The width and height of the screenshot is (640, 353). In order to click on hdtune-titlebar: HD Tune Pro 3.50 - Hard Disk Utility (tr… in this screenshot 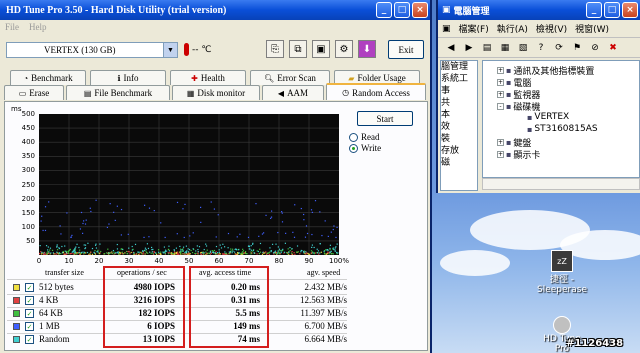, I will do `click(215, 10)`.